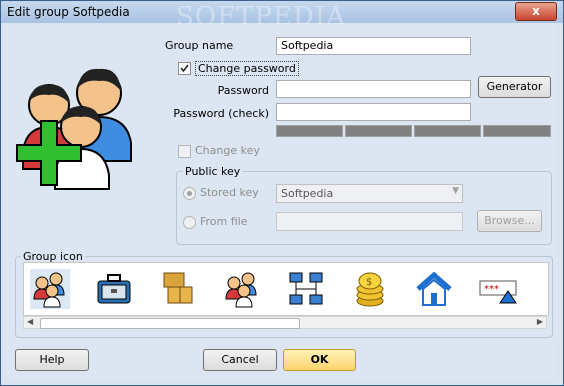 The height and width of the screenshot is (386, 564). Describe the element at coordinates (319, 360) in the screenshot. I see `ok-button: OK` at that location.